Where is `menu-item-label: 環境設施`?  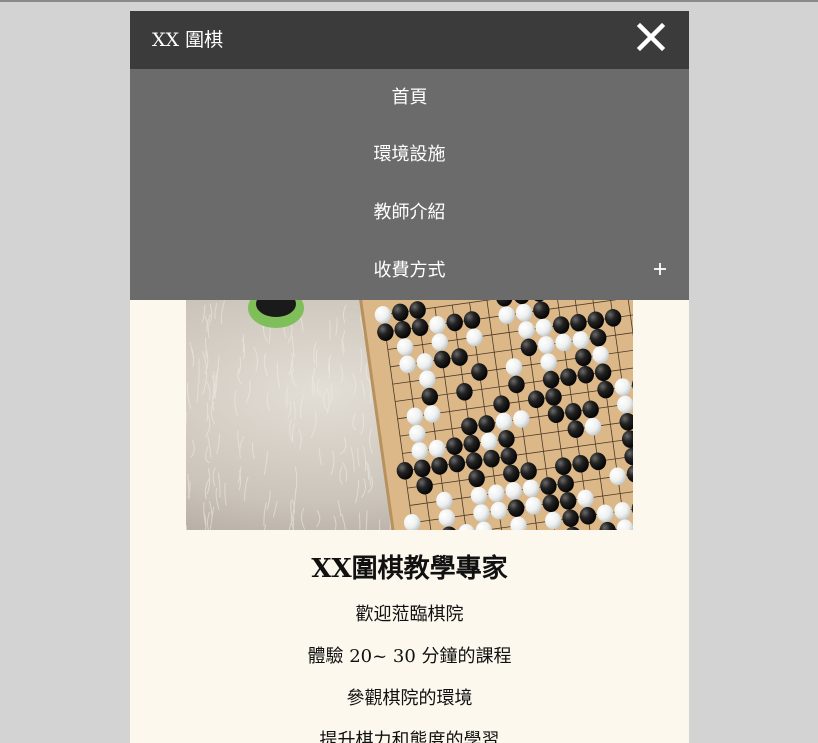 menu-item-label: 環境設施 is located at coordinates (409, 154).